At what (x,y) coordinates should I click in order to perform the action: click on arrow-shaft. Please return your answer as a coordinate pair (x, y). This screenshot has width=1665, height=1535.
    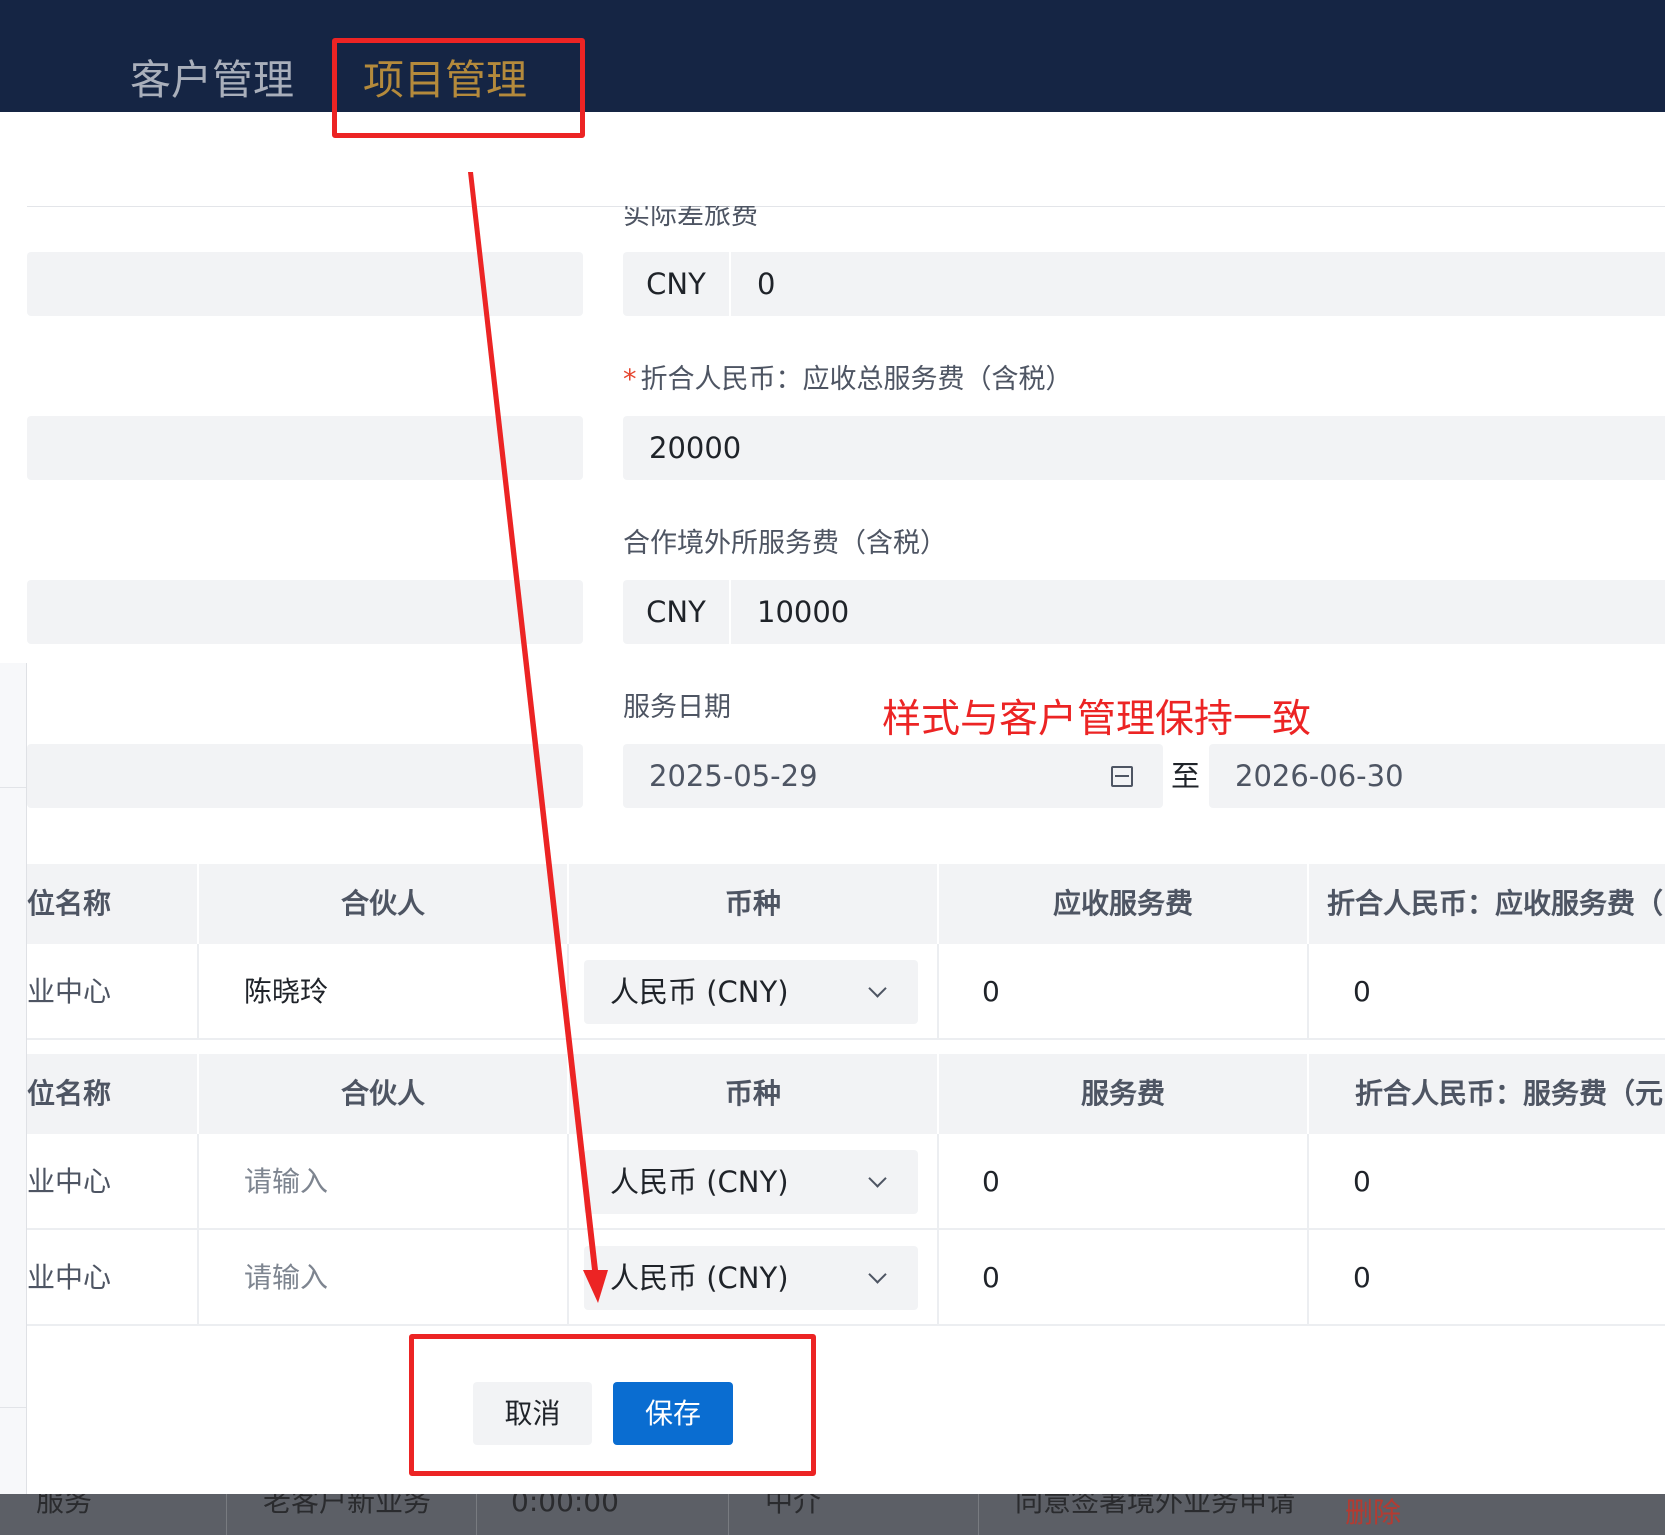
    Looking at the image, I should click on (533, 721).